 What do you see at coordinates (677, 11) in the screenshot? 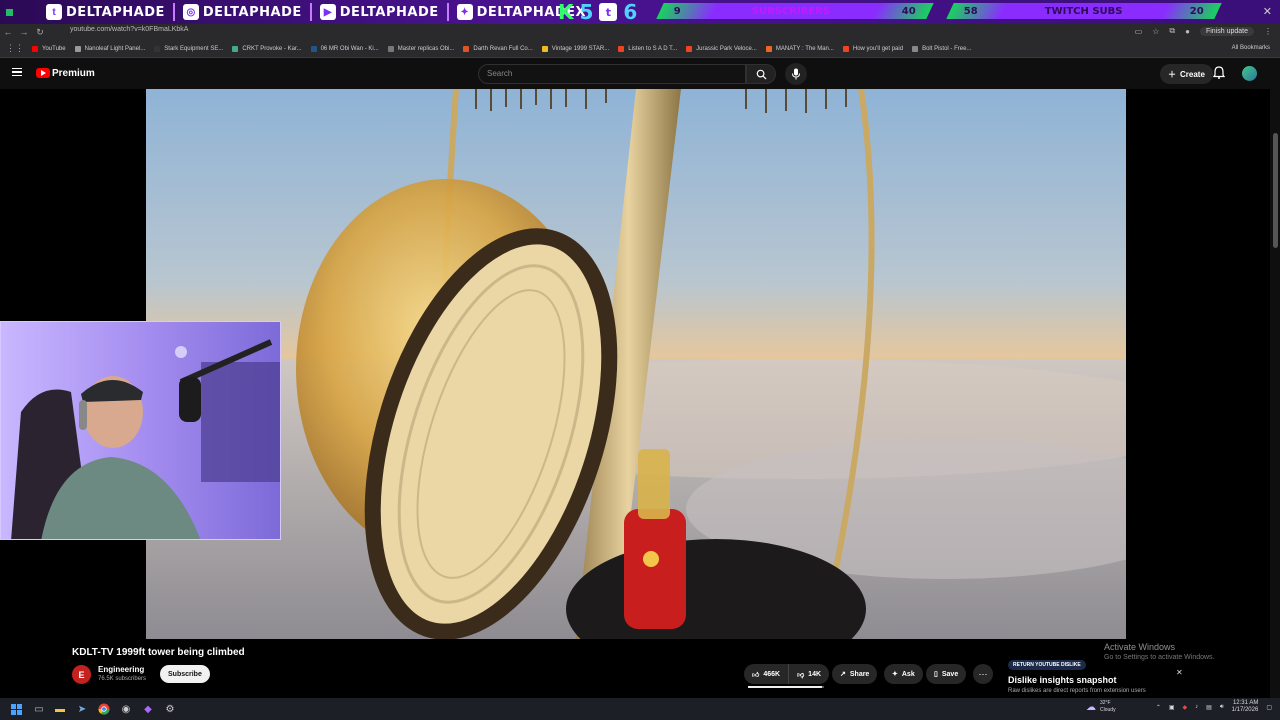
I see `subscribers-current: 9` at bounding box center [677, 11].